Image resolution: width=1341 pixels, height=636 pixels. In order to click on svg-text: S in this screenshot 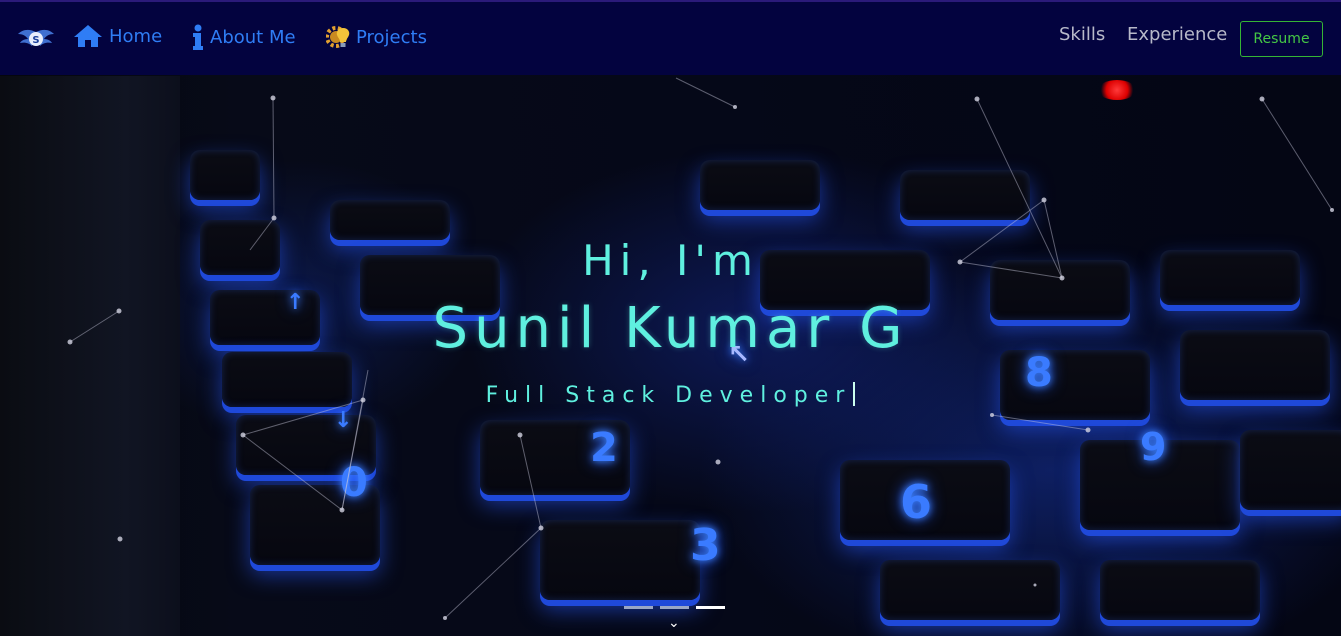, I will do `click(35, 40)`.